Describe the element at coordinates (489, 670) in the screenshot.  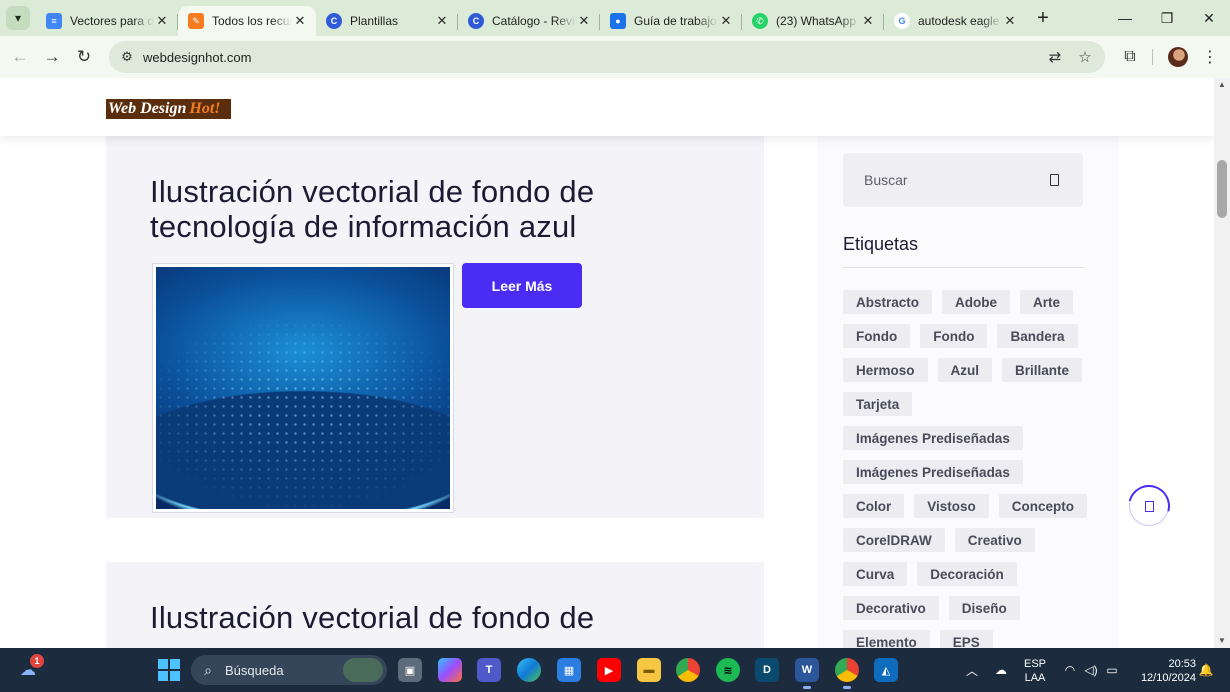
I see `teams-icon: T` at that location.